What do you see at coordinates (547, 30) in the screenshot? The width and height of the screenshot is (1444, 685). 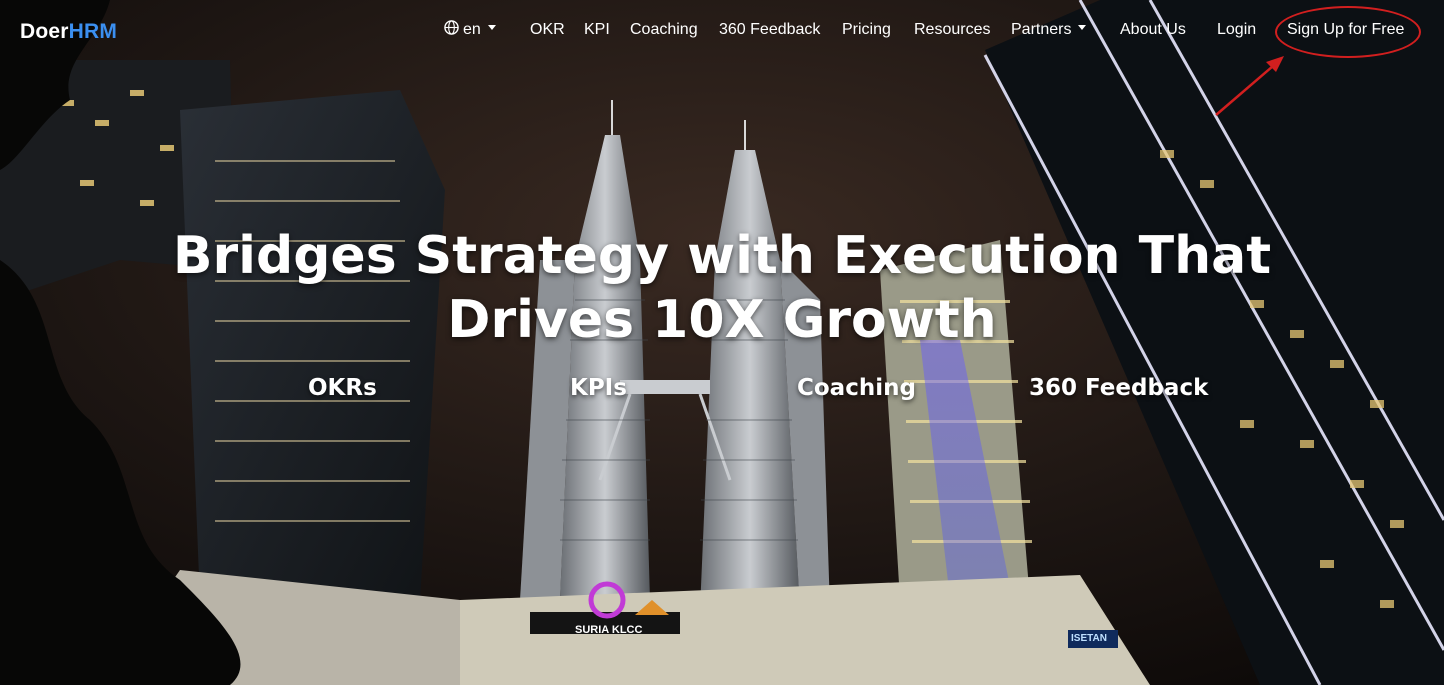 I see `nav-okr: OKR` at bounding box center [547, 30].